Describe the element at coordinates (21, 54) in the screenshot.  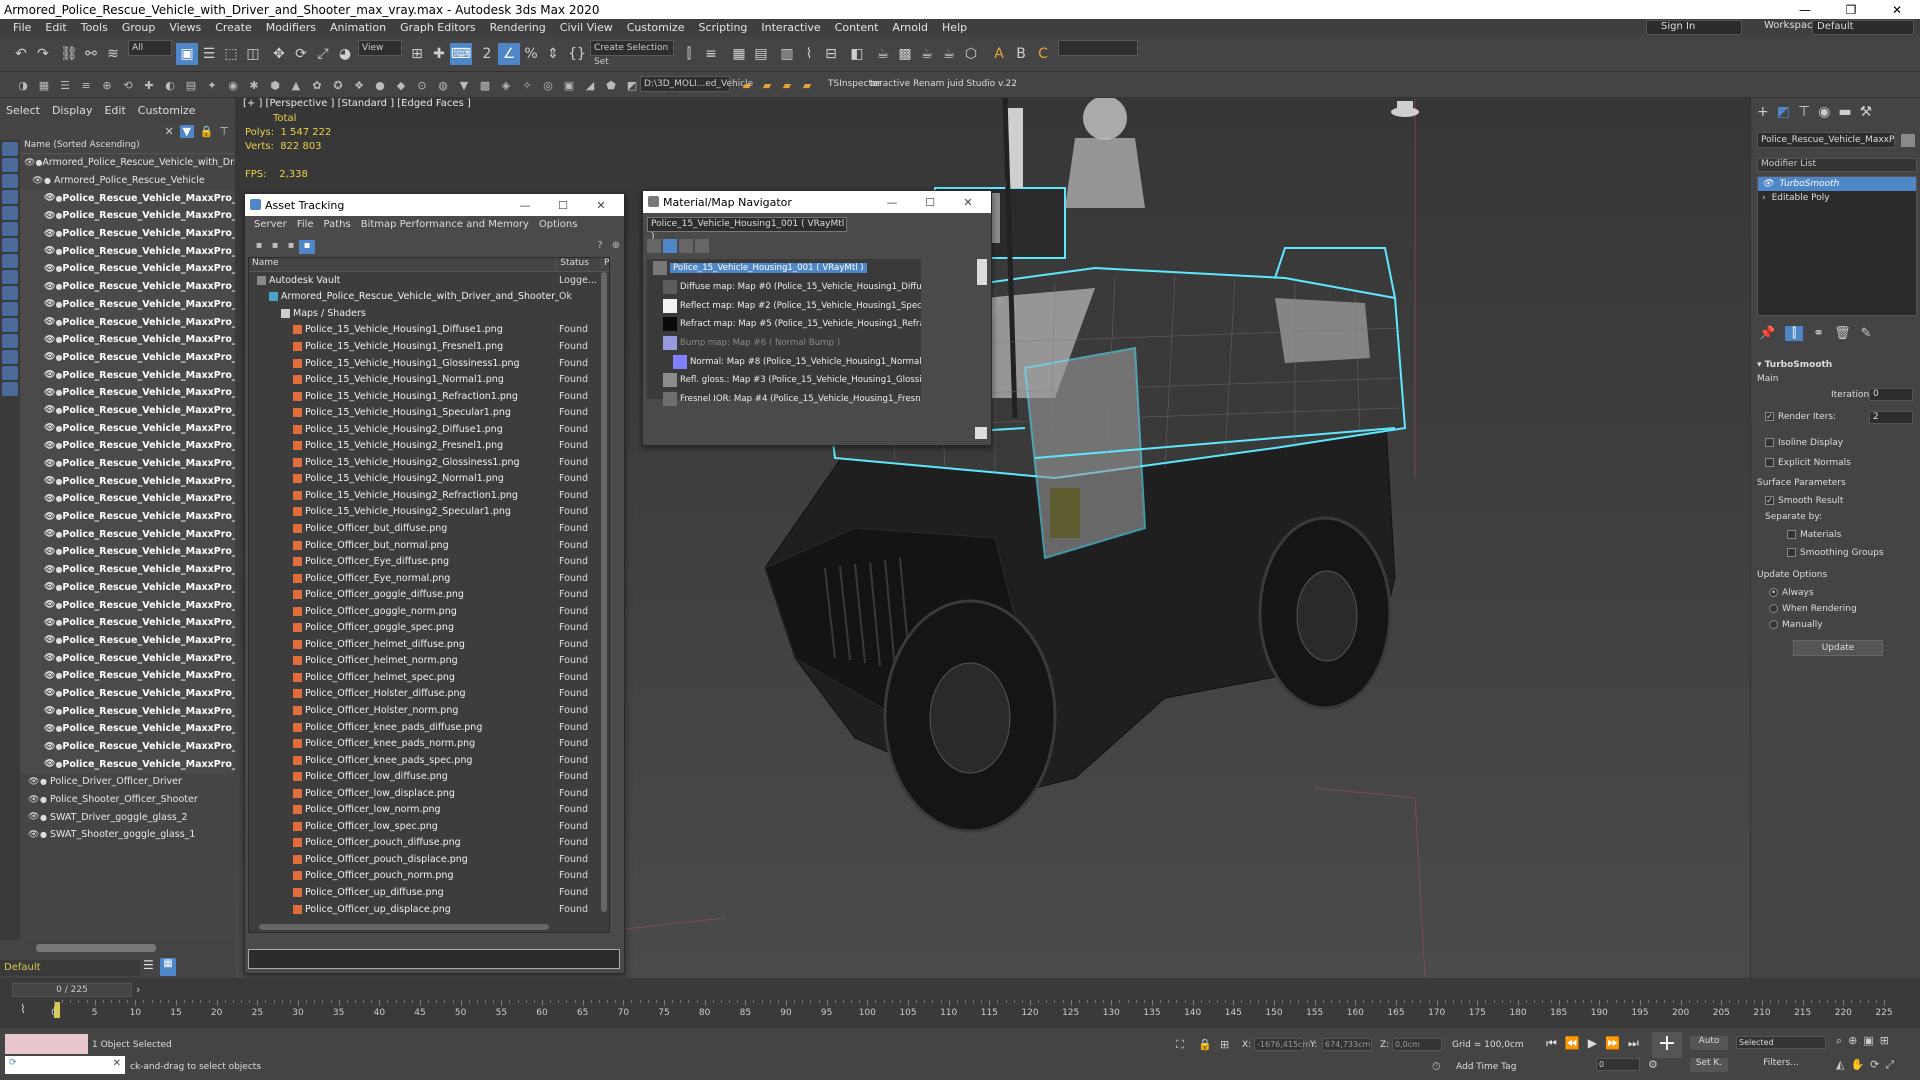
I see `undo-icon: ↶` at that location.